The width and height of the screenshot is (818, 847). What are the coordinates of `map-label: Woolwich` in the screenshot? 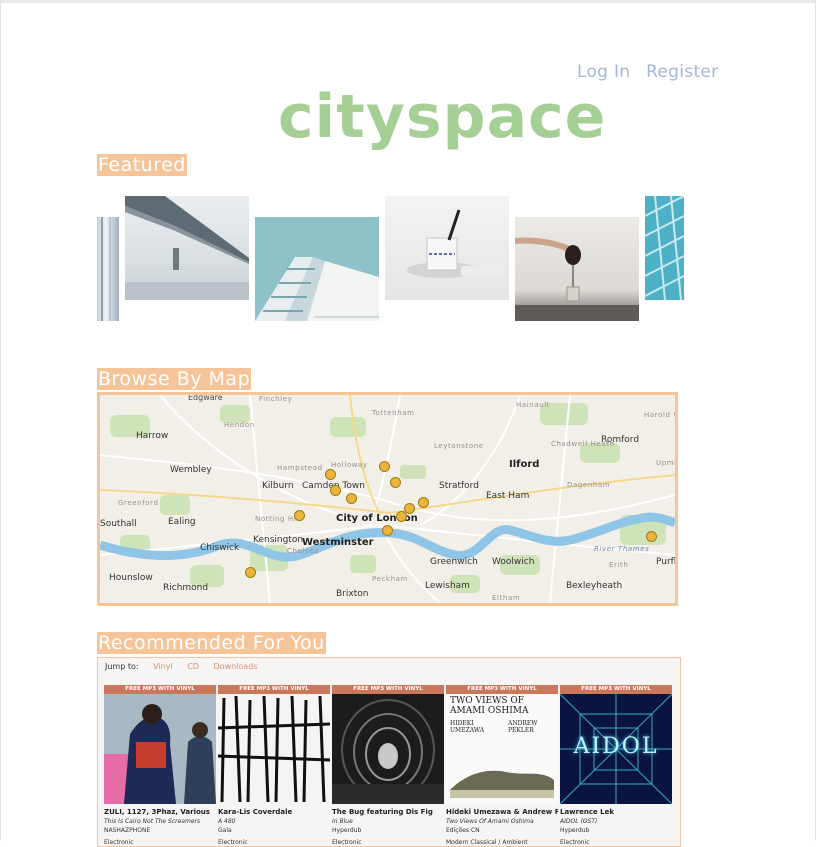 It's located at (513, 562).